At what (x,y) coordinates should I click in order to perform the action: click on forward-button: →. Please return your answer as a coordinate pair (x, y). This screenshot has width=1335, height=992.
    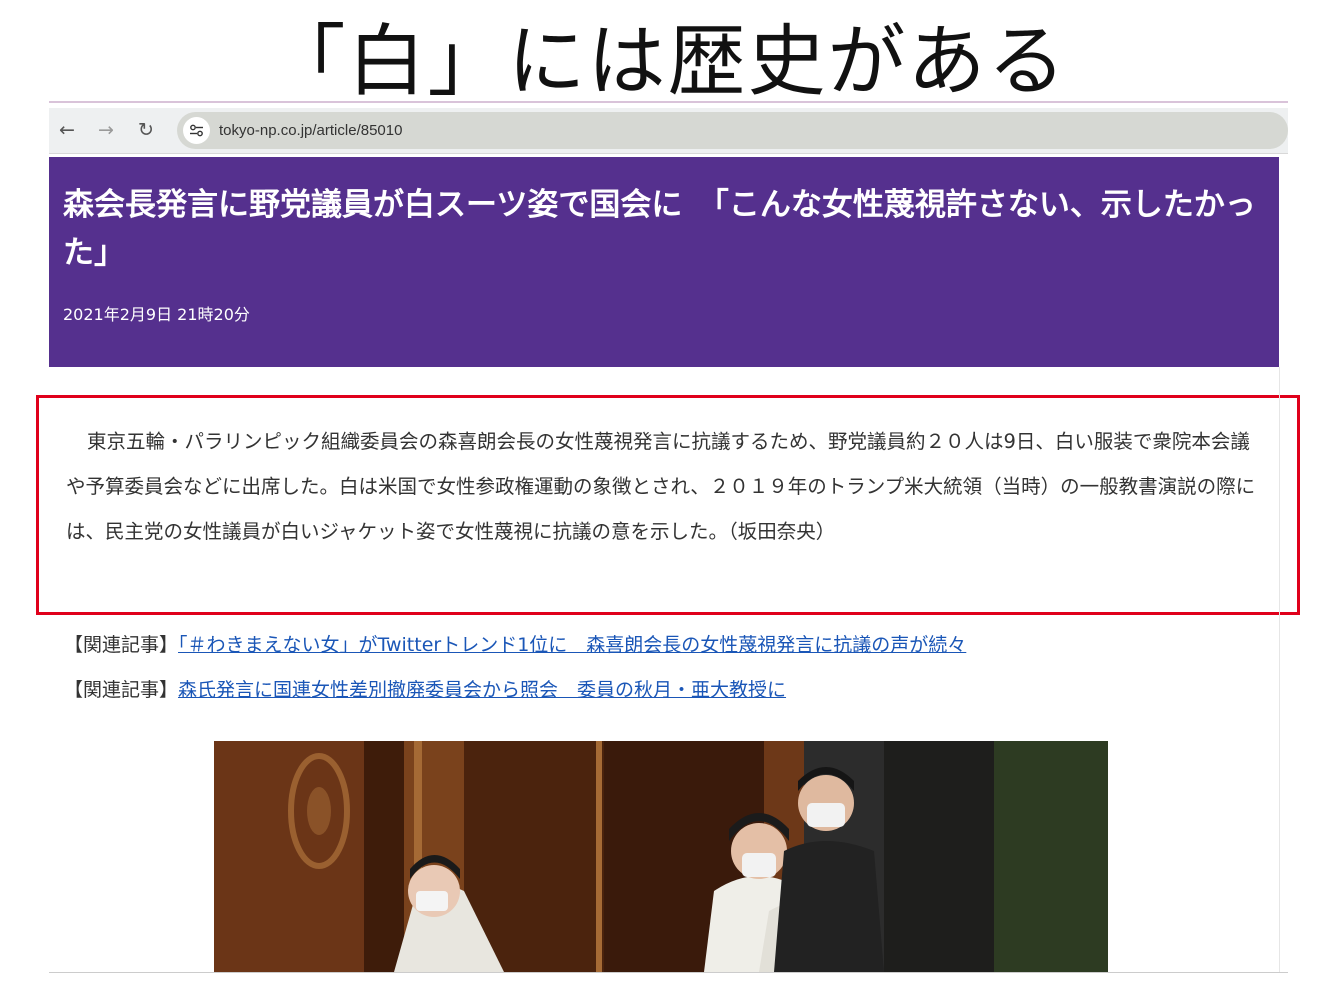
    Looking at the image, I should click on (106, 130).